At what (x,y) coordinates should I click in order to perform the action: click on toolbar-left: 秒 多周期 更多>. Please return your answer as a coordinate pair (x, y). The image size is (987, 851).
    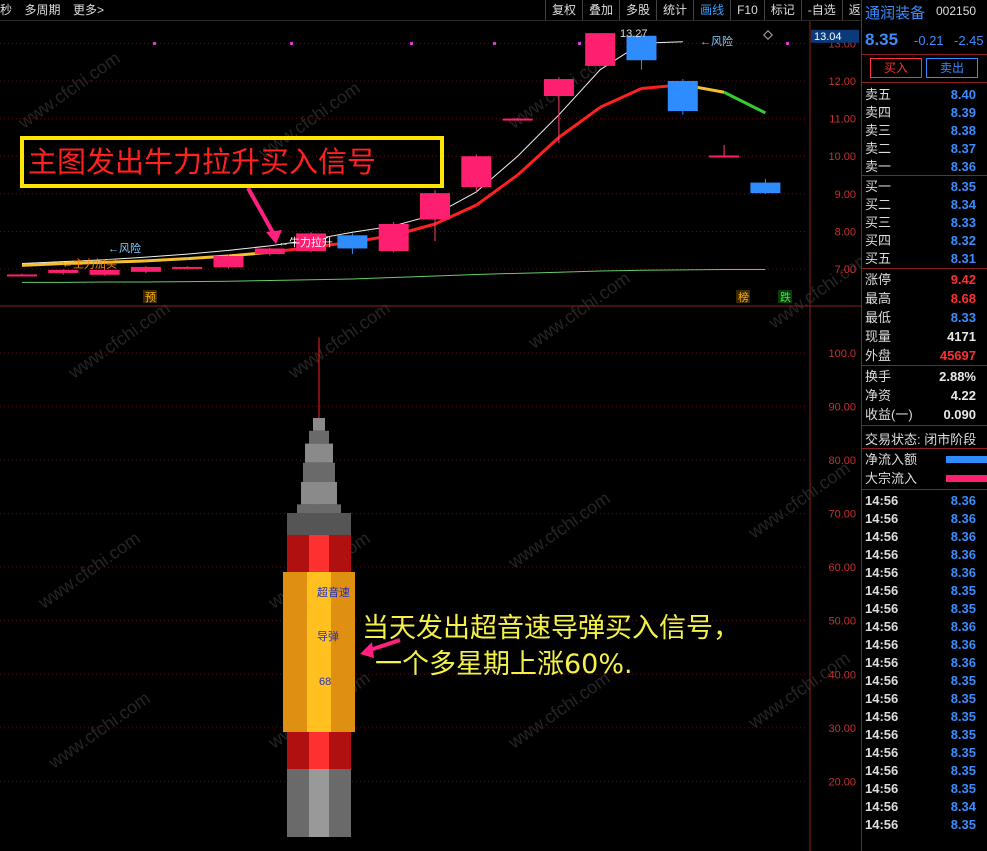
    Looking at the image, I should click on (56, 10).